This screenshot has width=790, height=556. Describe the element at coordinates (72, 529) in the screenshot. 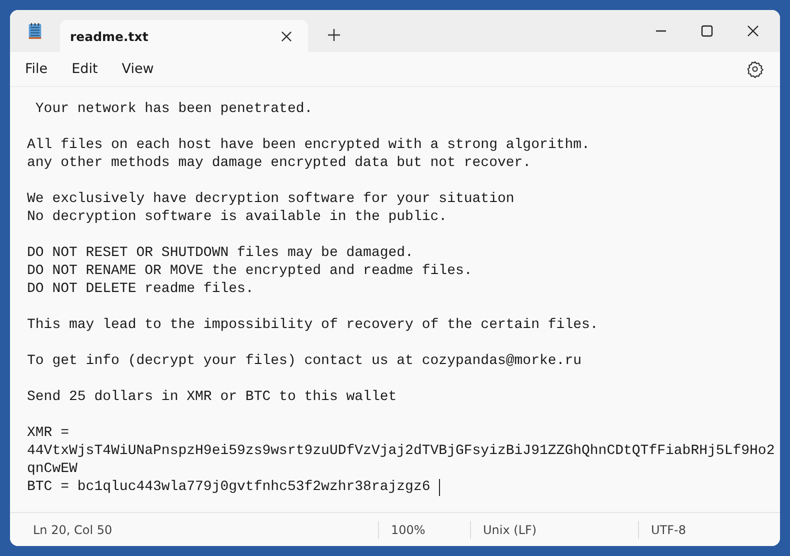

I see `cursor-position: Ln 20, Col 50` at that location.